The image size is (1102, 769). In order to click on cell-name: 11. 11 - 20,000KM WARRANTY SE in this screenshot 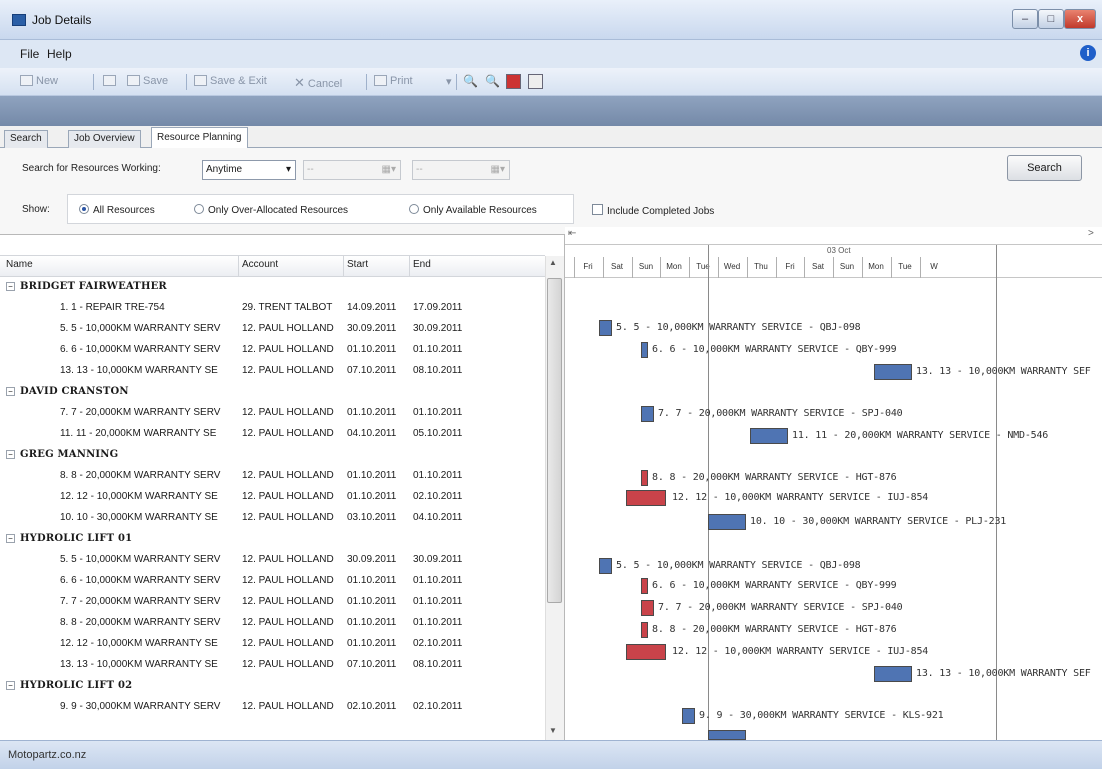, I will do `click(138, 433)`.